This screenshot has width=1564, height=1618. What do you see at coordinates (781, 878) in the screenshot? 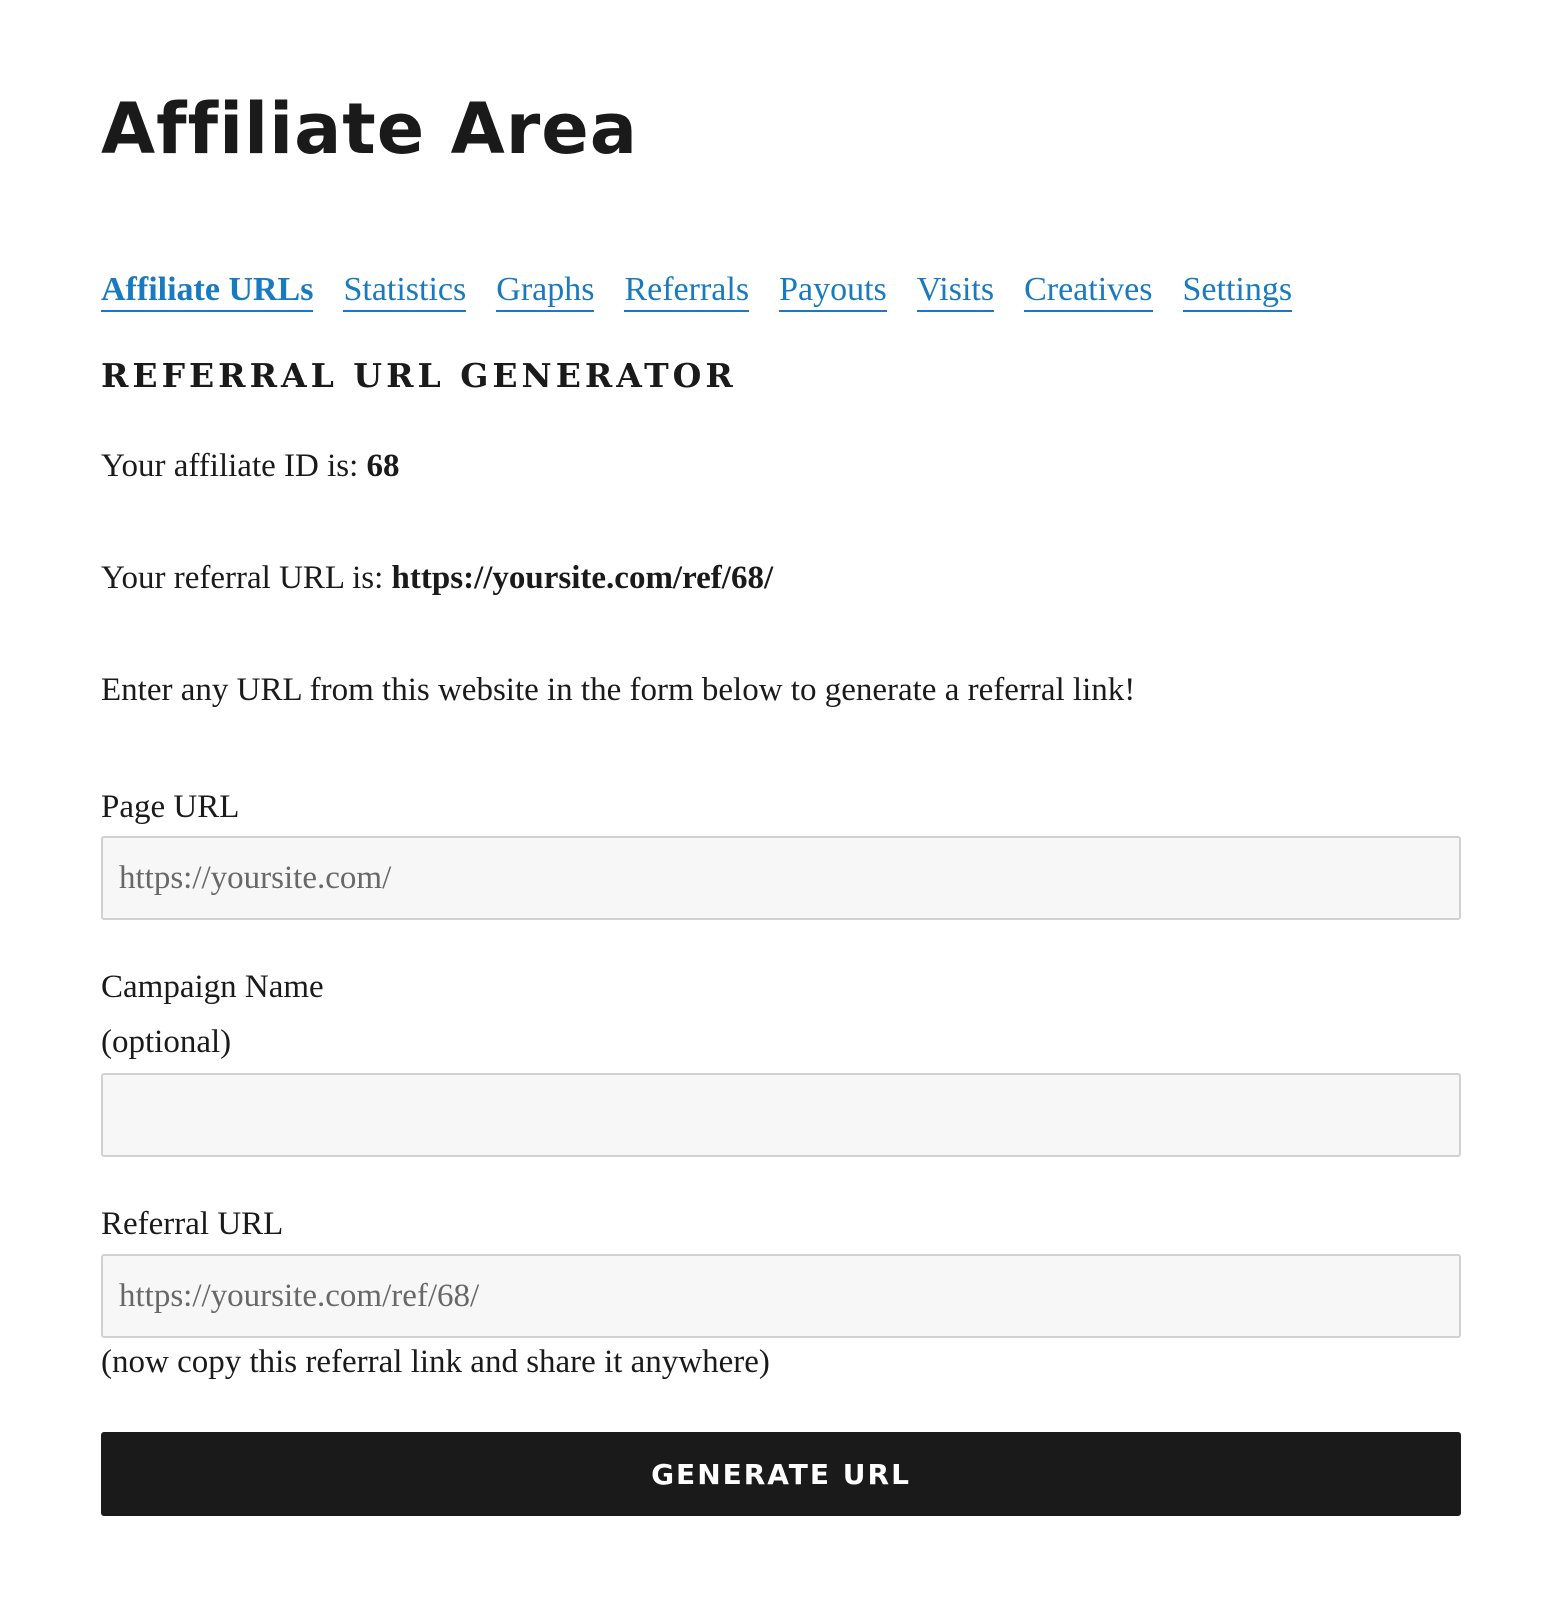
I see `page-url-input` at bounding box center [781, 878].